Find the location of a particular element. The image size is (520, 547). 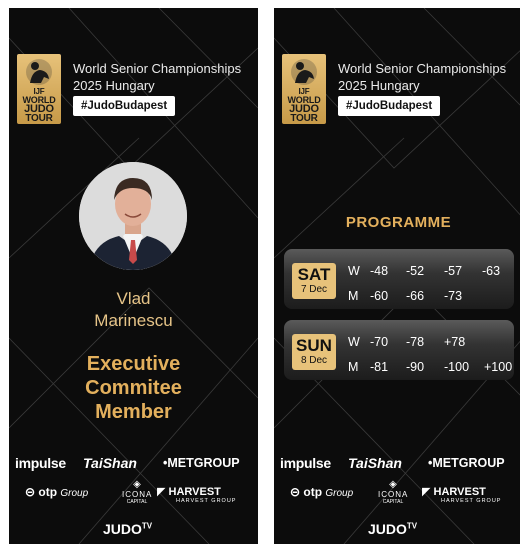

weight-class: -78 is located at coordinates (415, 342).